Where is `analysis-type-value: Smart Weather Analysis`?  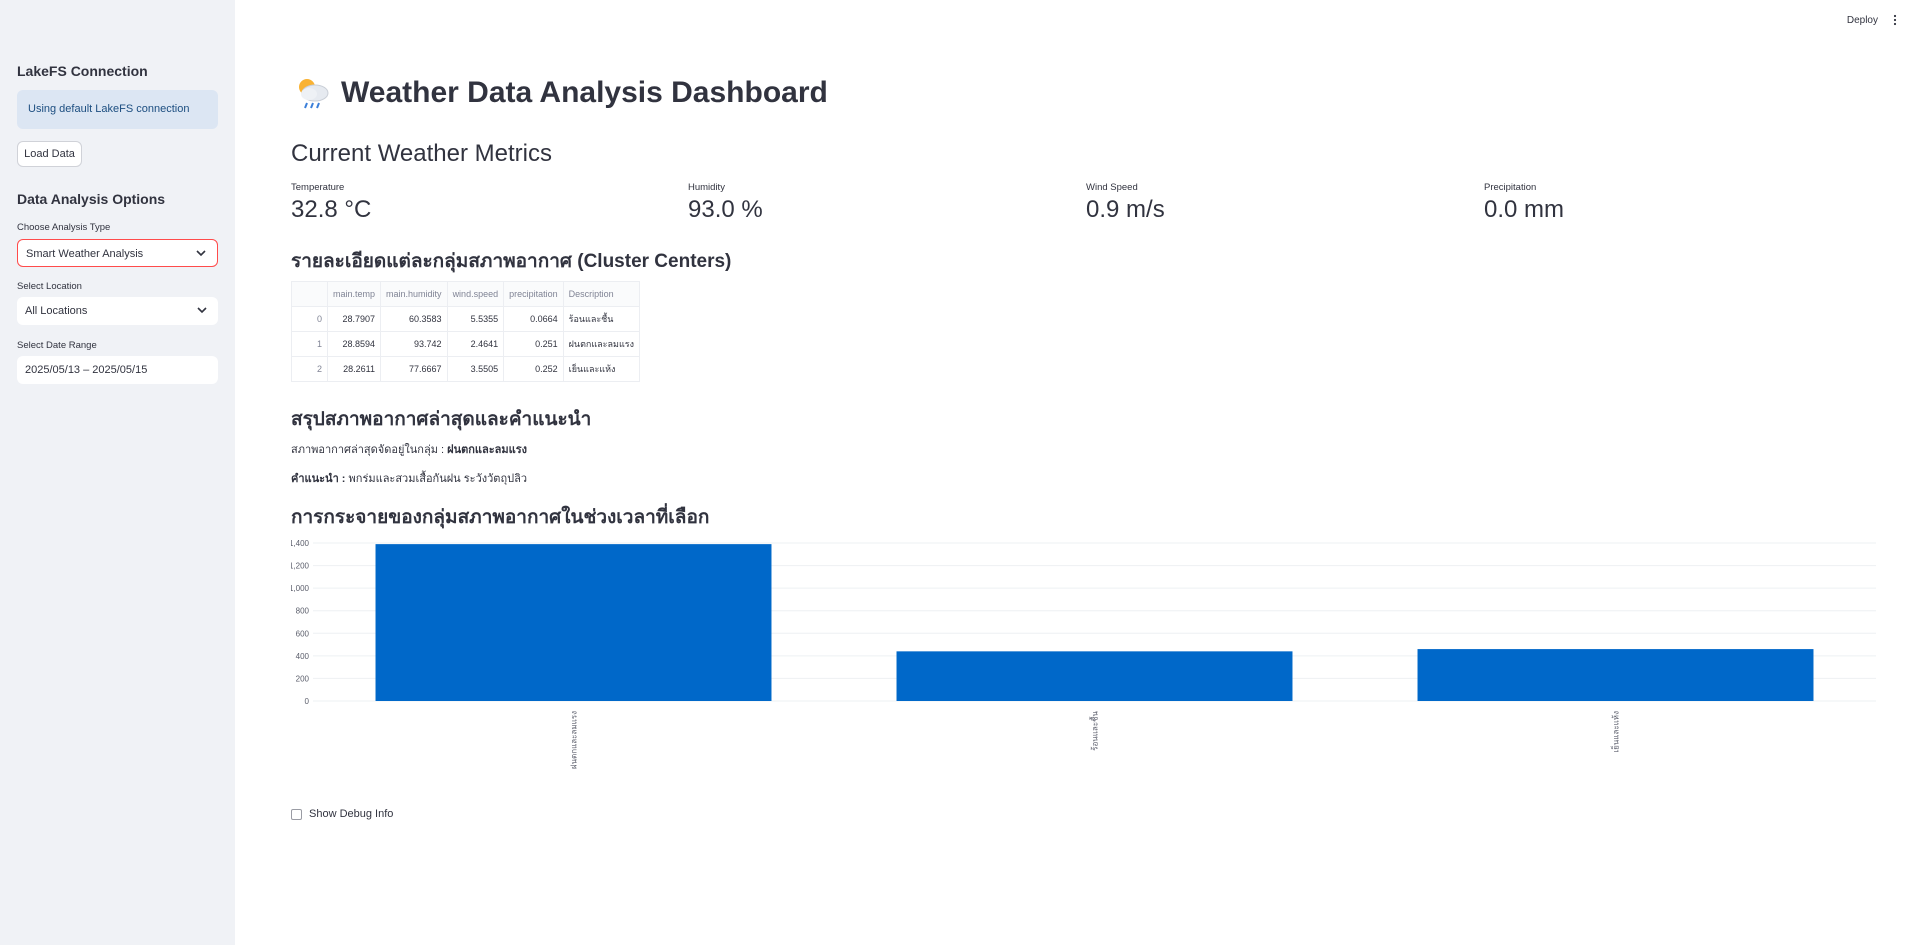 analysis-type-value: Smart Weather Analysis is located at coordinates (85, 254).